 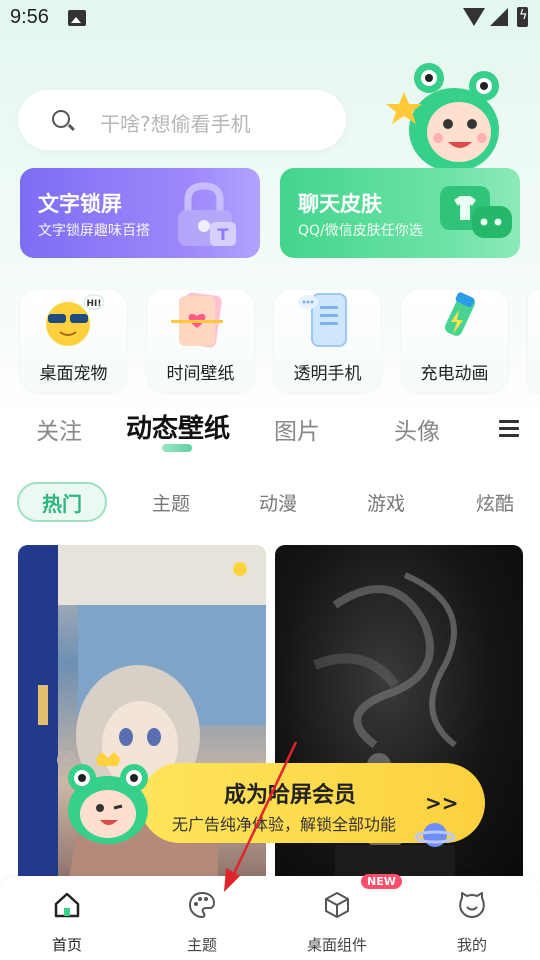 What do you see at coordinates (442, 803) in the screenshot?
I see `vip-arrow-icon: >>` at bounding box center [442, 803].